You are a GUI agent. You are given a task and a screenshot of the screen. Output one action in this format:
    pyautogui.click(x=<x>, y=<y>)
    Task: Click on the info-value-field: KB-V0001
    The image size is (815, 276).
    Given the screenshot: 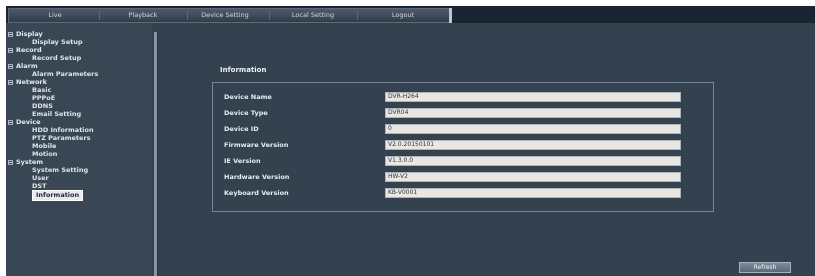 What is the action you would take?
    pyautogui.click(x=533, y=193)
    